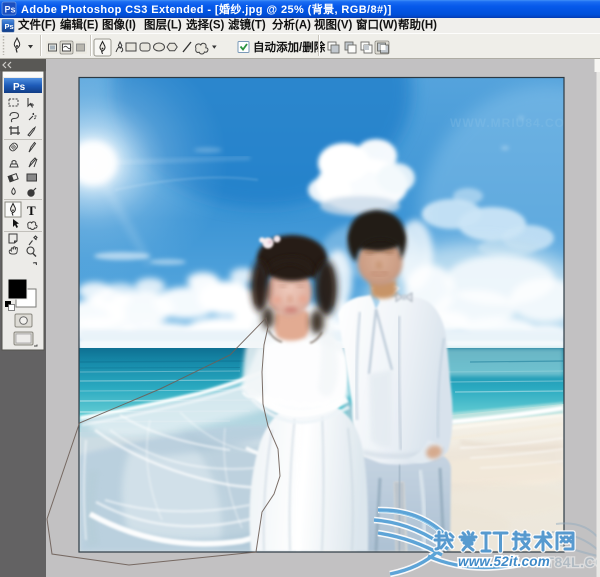 The height and width of the screenshot is (577, 600). Describe the element at coordinates (37, 25) in the screenshot. I see `svg-text: 文件(F)` at that location.